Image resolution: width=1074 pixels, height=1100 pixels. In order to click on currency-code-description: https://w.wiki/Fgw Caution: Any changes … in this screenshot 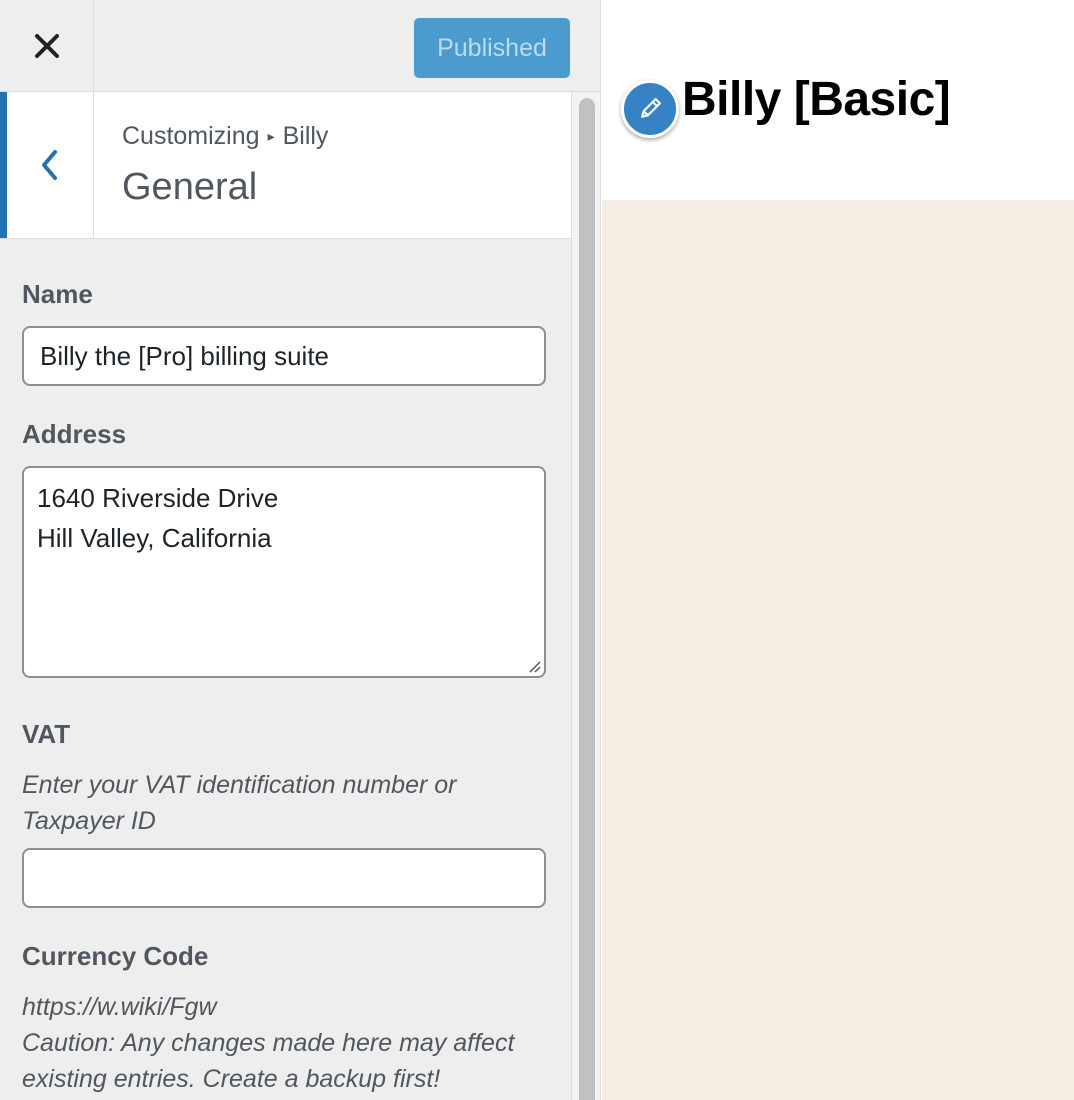, I will do `click(292, 1043)`.